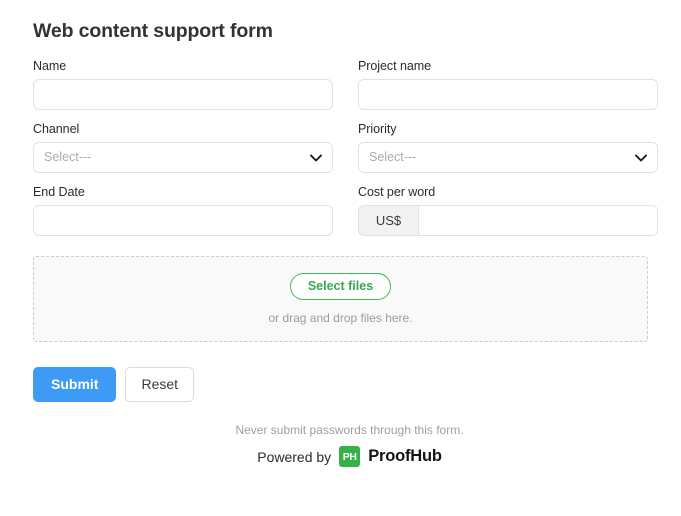 The width and height of the screenshot is (681, 516). Describe the element at coordinates (56, 129) in the screenshot. I see `field-label-channel: Channel` at that location.